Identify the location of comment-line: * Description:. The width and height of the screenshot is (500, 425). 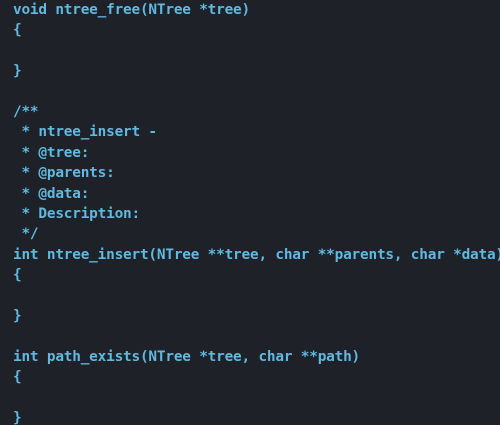
(256, 214).